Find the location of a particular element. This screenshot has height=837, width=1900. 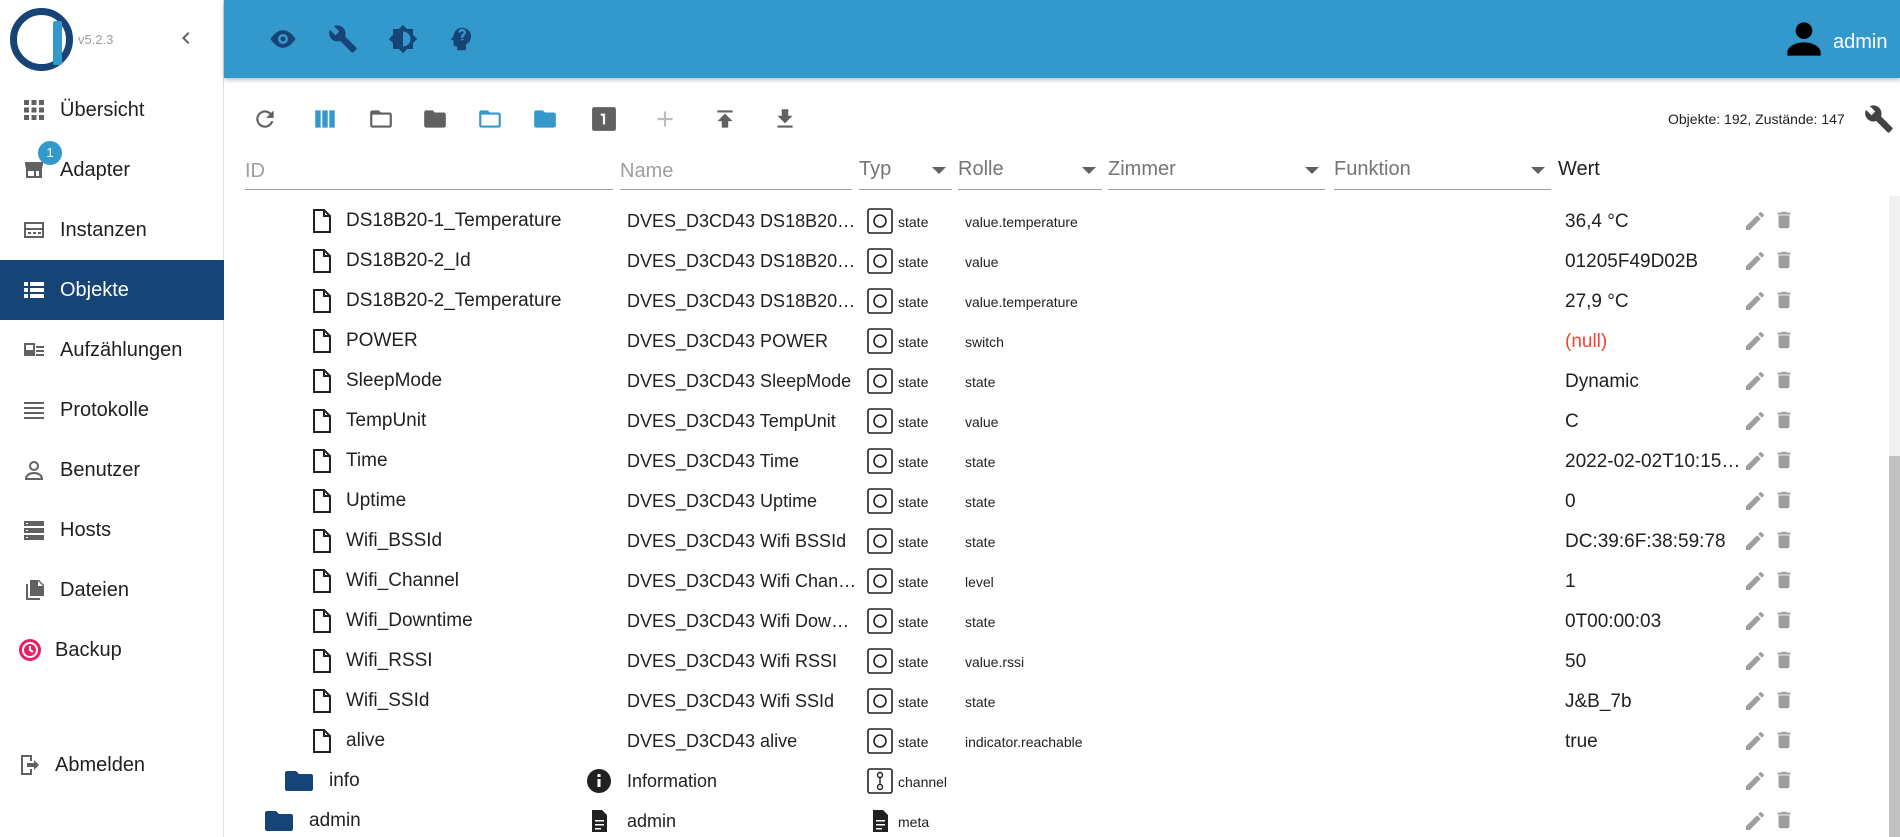

sidebar-item-hosts: Hosts is located at coordinates (112, 530).